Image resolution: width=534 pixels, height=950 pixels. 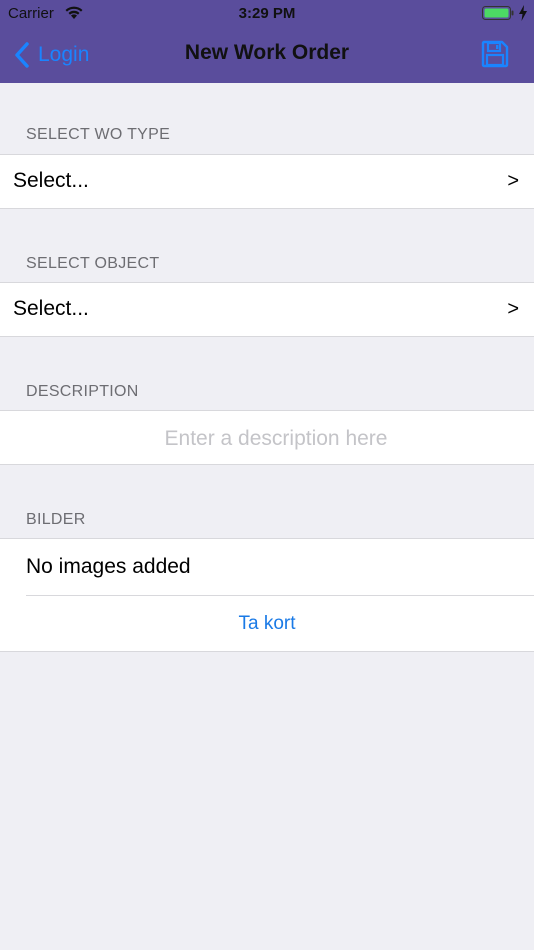 I want to click on navigation-bar: Login New Work Order, so click(x=267, y=55).